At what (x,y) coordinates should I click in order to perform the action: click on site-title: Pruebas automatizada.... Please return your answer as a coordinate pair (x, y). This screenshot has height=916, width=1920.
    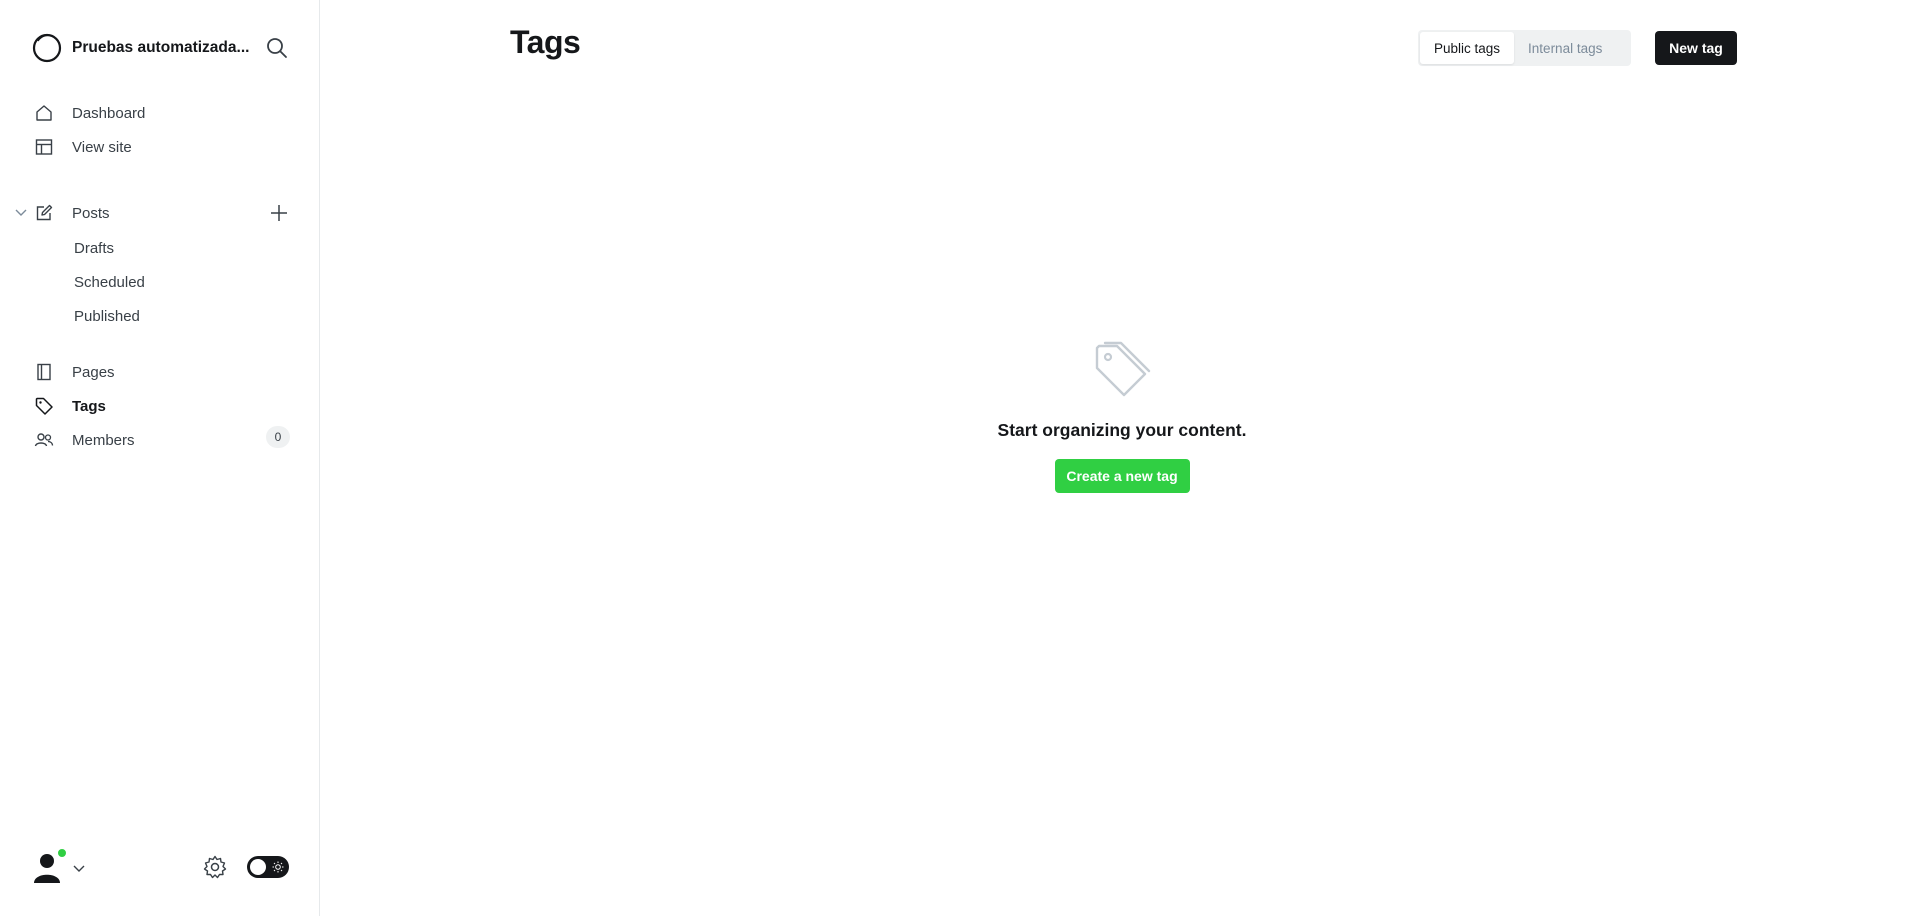
    Looking at the image, I should click on (163, 48).